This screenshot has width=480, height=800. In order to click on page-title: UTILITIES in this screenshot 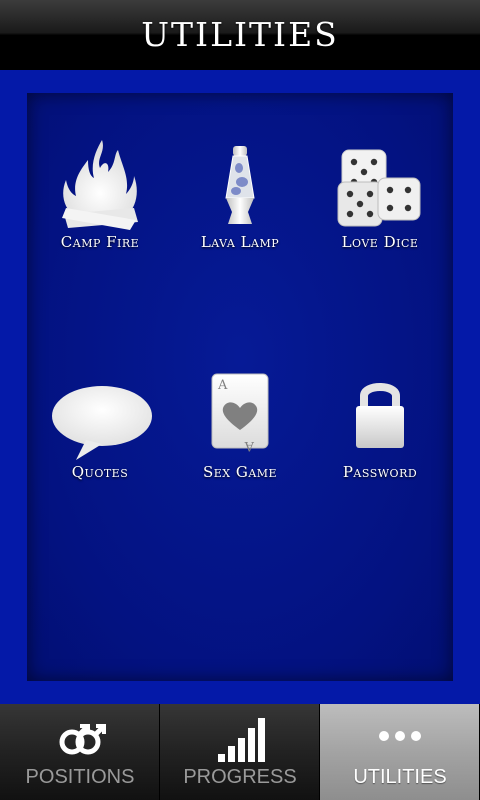, I will do `click(240, 34)`.